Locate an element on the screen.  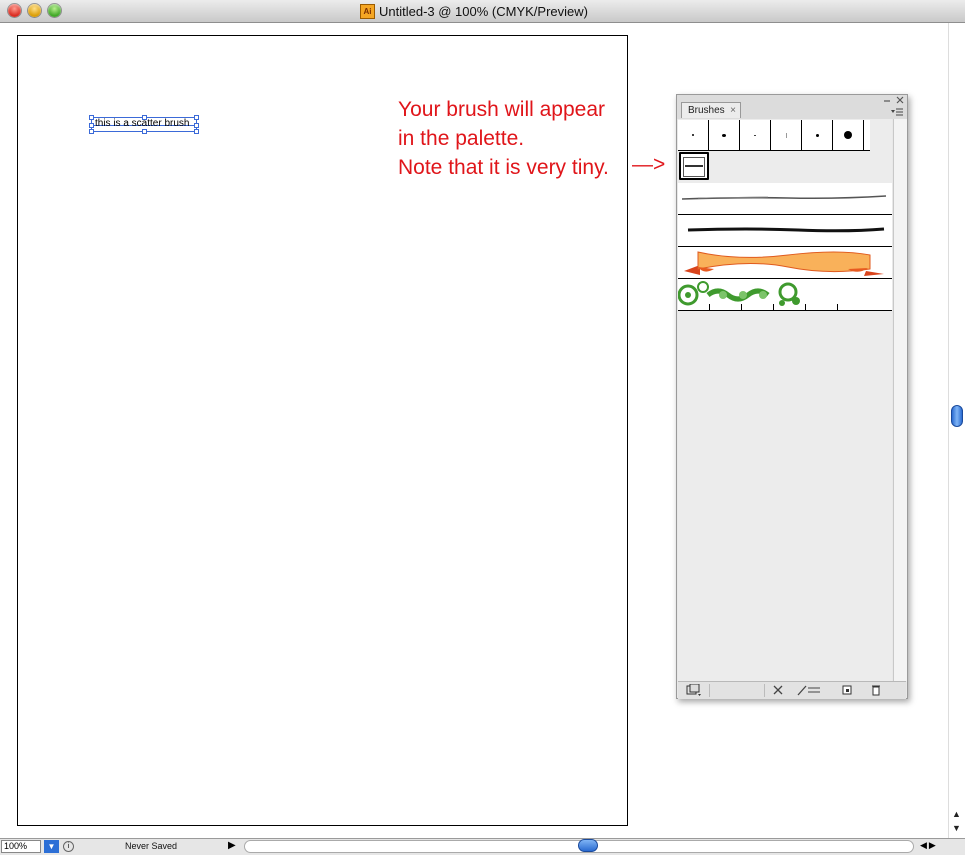
brush-libraries-icon is located at coordinates (694, 691).